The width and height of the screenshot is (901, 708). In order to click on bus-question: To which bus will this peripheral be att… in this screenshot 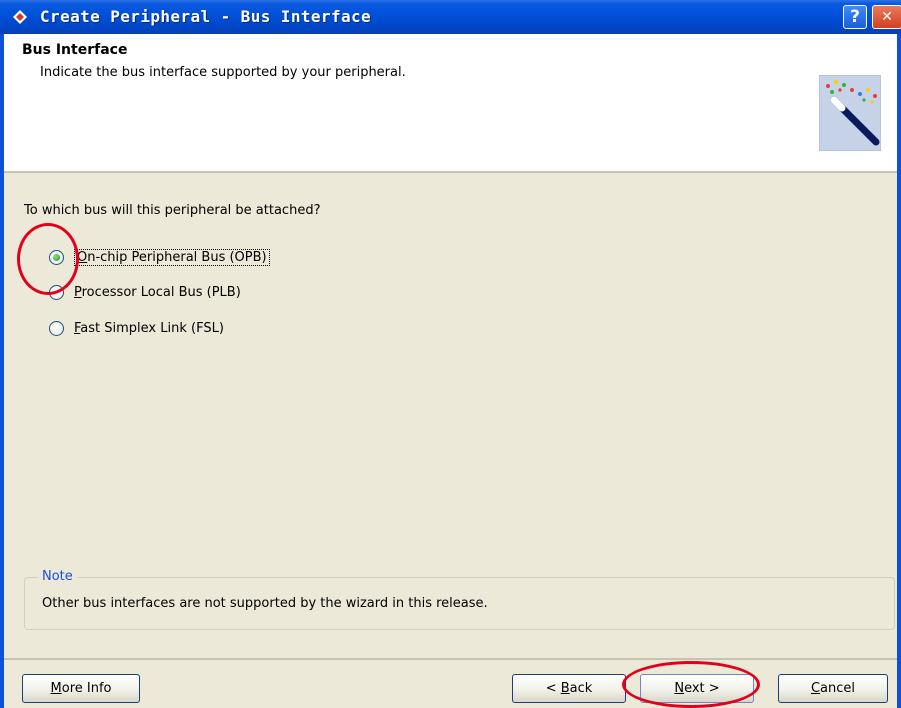, I will do `click(172, 210)`.